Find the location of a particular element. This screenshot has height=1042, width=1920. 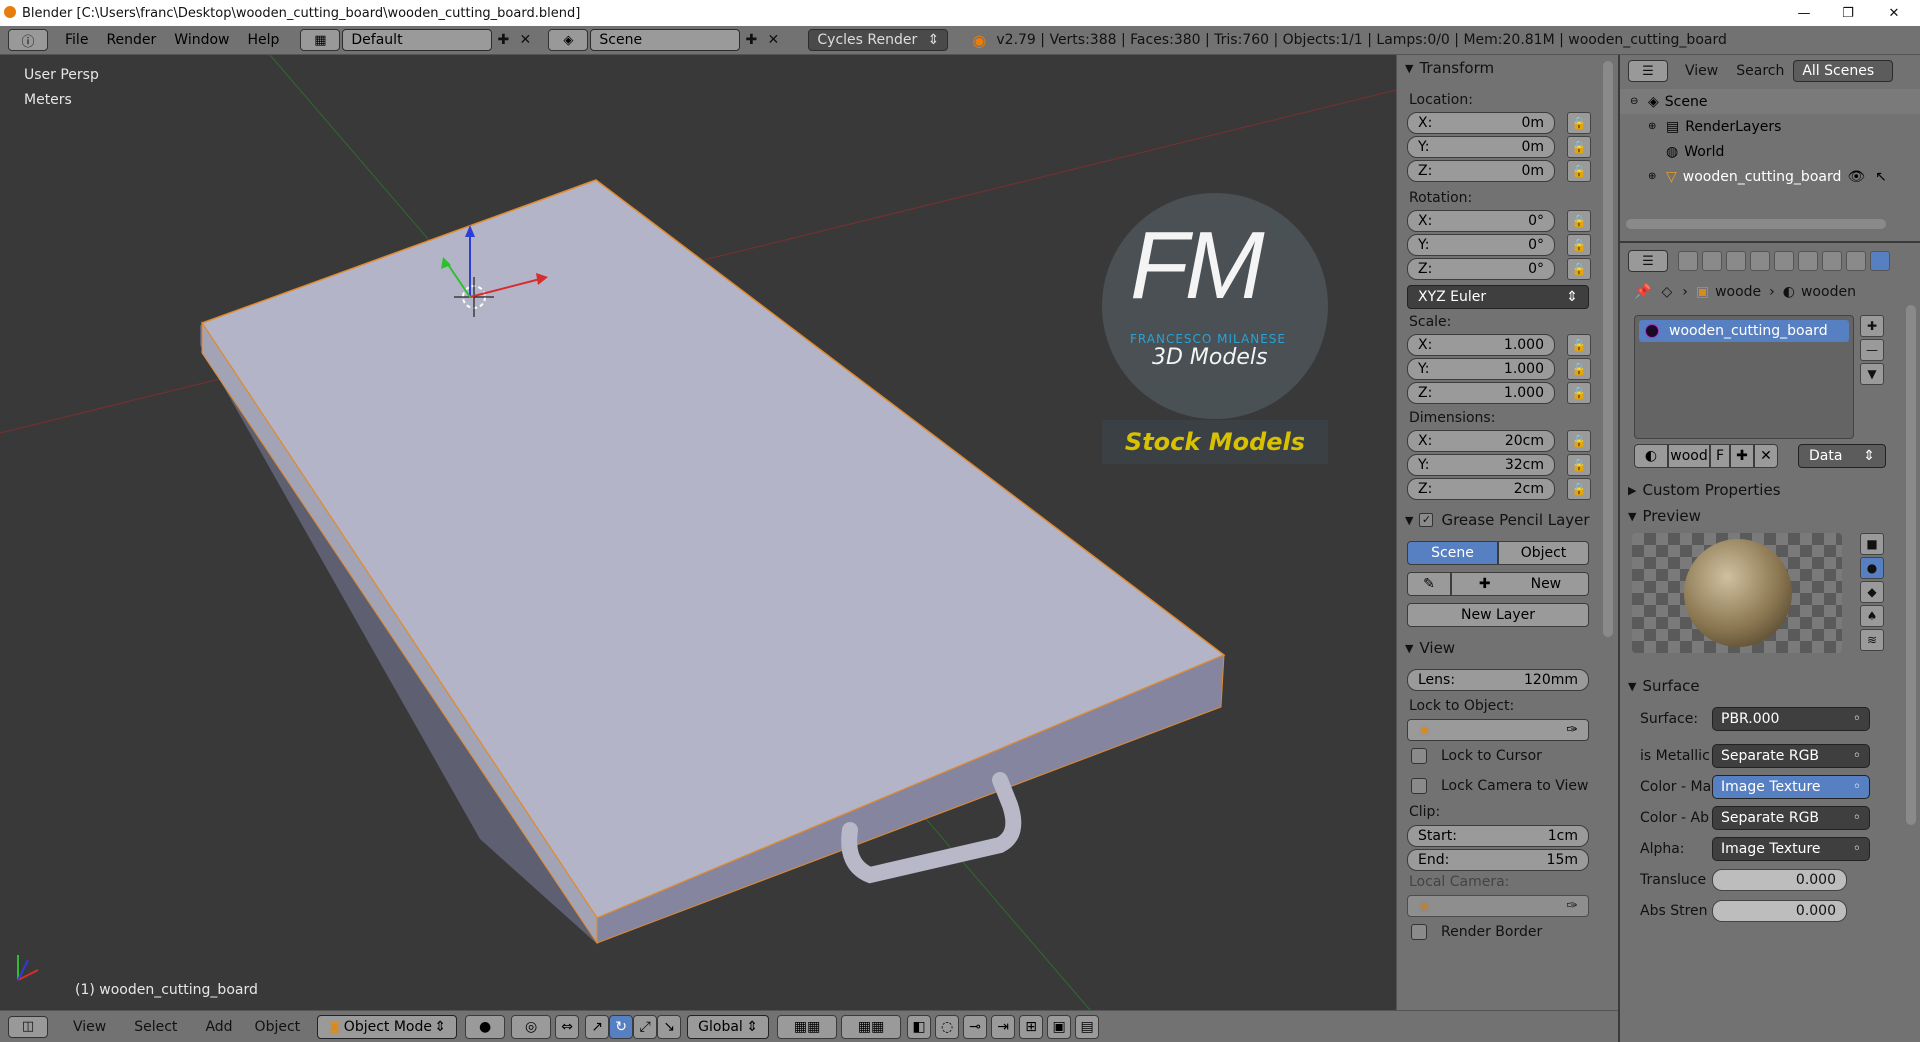

remove-slot-icon: — is located at coordinates (1872, 350).